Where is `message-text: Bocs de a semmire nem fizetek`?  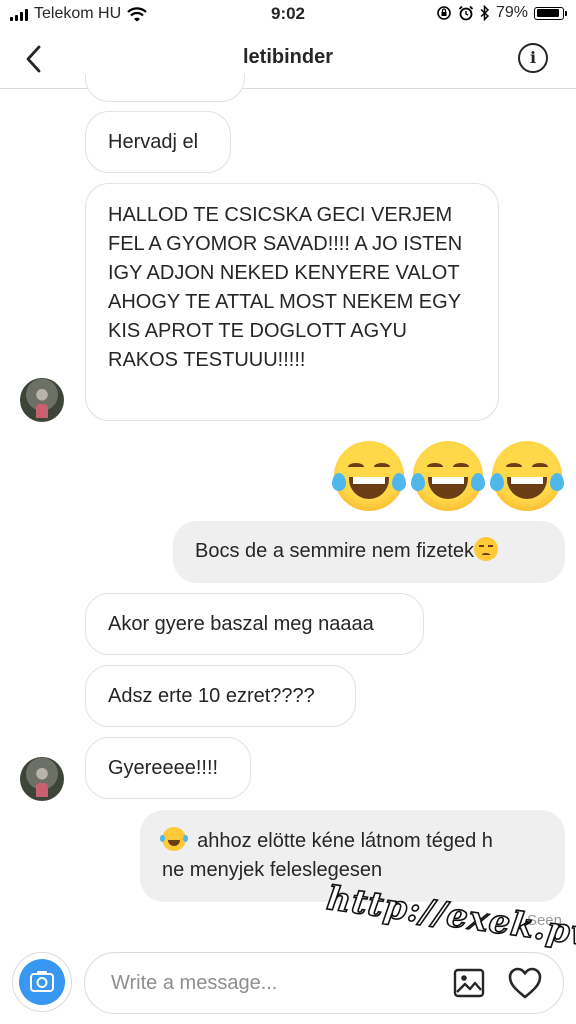
message-text: Bocs de a semmire nem fizetek is located at coordinates (334, 551).